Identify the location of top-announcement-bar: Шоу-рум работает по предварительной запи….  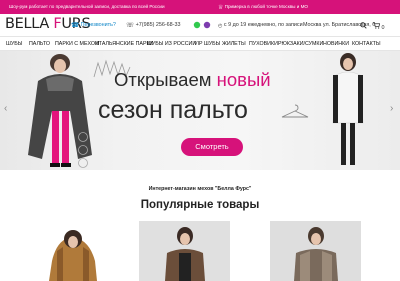
(200, 7).